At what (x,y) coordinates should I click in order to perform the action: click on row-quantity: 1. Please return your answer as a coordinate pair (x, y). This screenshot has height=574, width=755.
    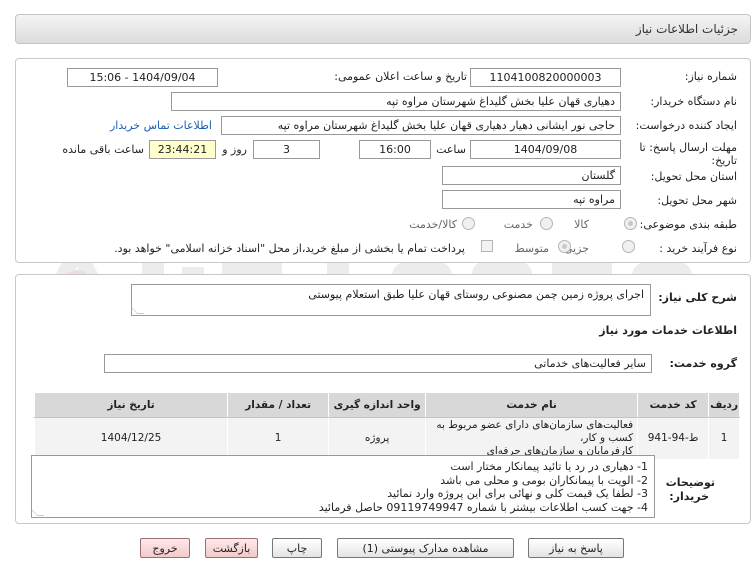
    Looking at the image, I should click on (278, 438).